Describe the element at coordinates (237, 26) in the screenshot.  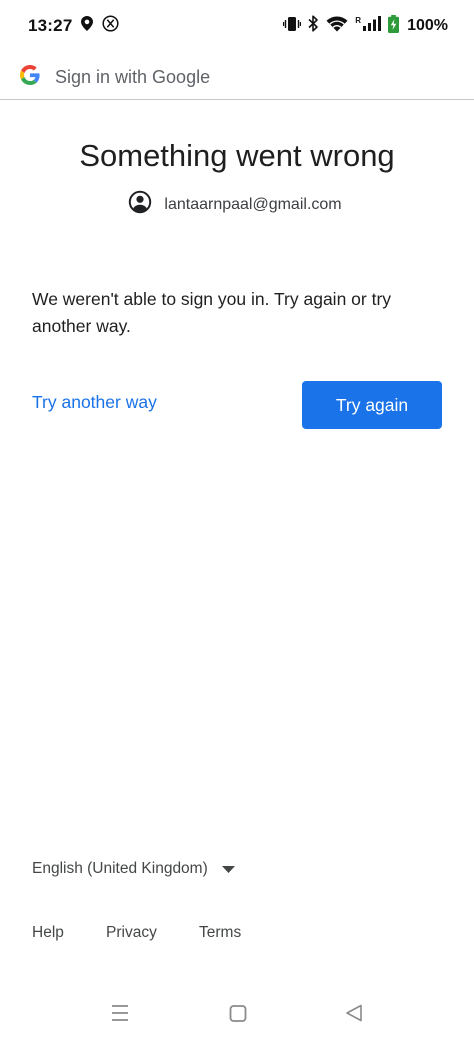
I see `status-bar: 13:27 R 100%` at that location.